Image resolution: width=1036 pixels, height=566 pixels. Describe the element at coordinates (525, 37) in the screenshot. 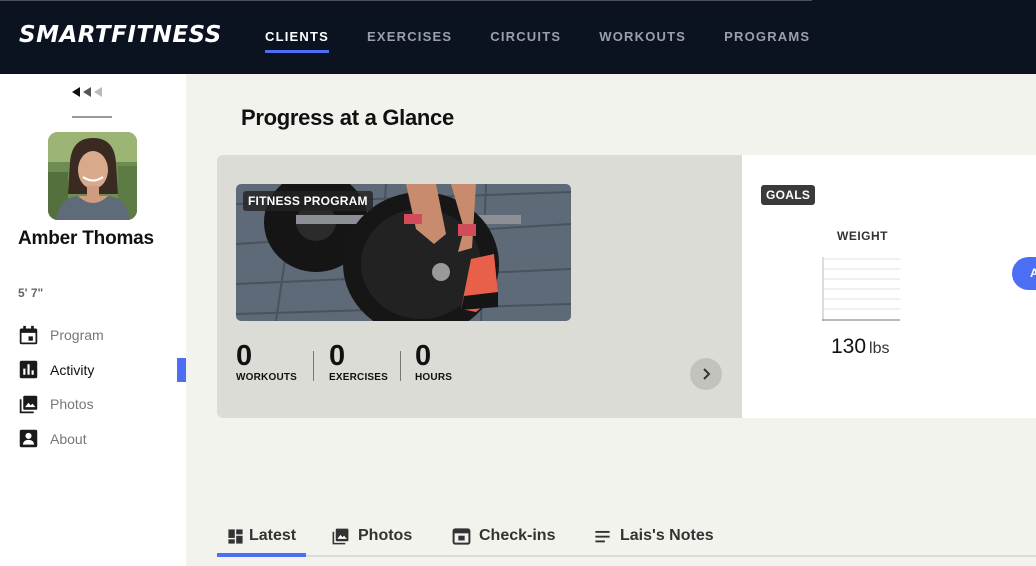

I see `nav-circuits: CIRCUITS` at that location.